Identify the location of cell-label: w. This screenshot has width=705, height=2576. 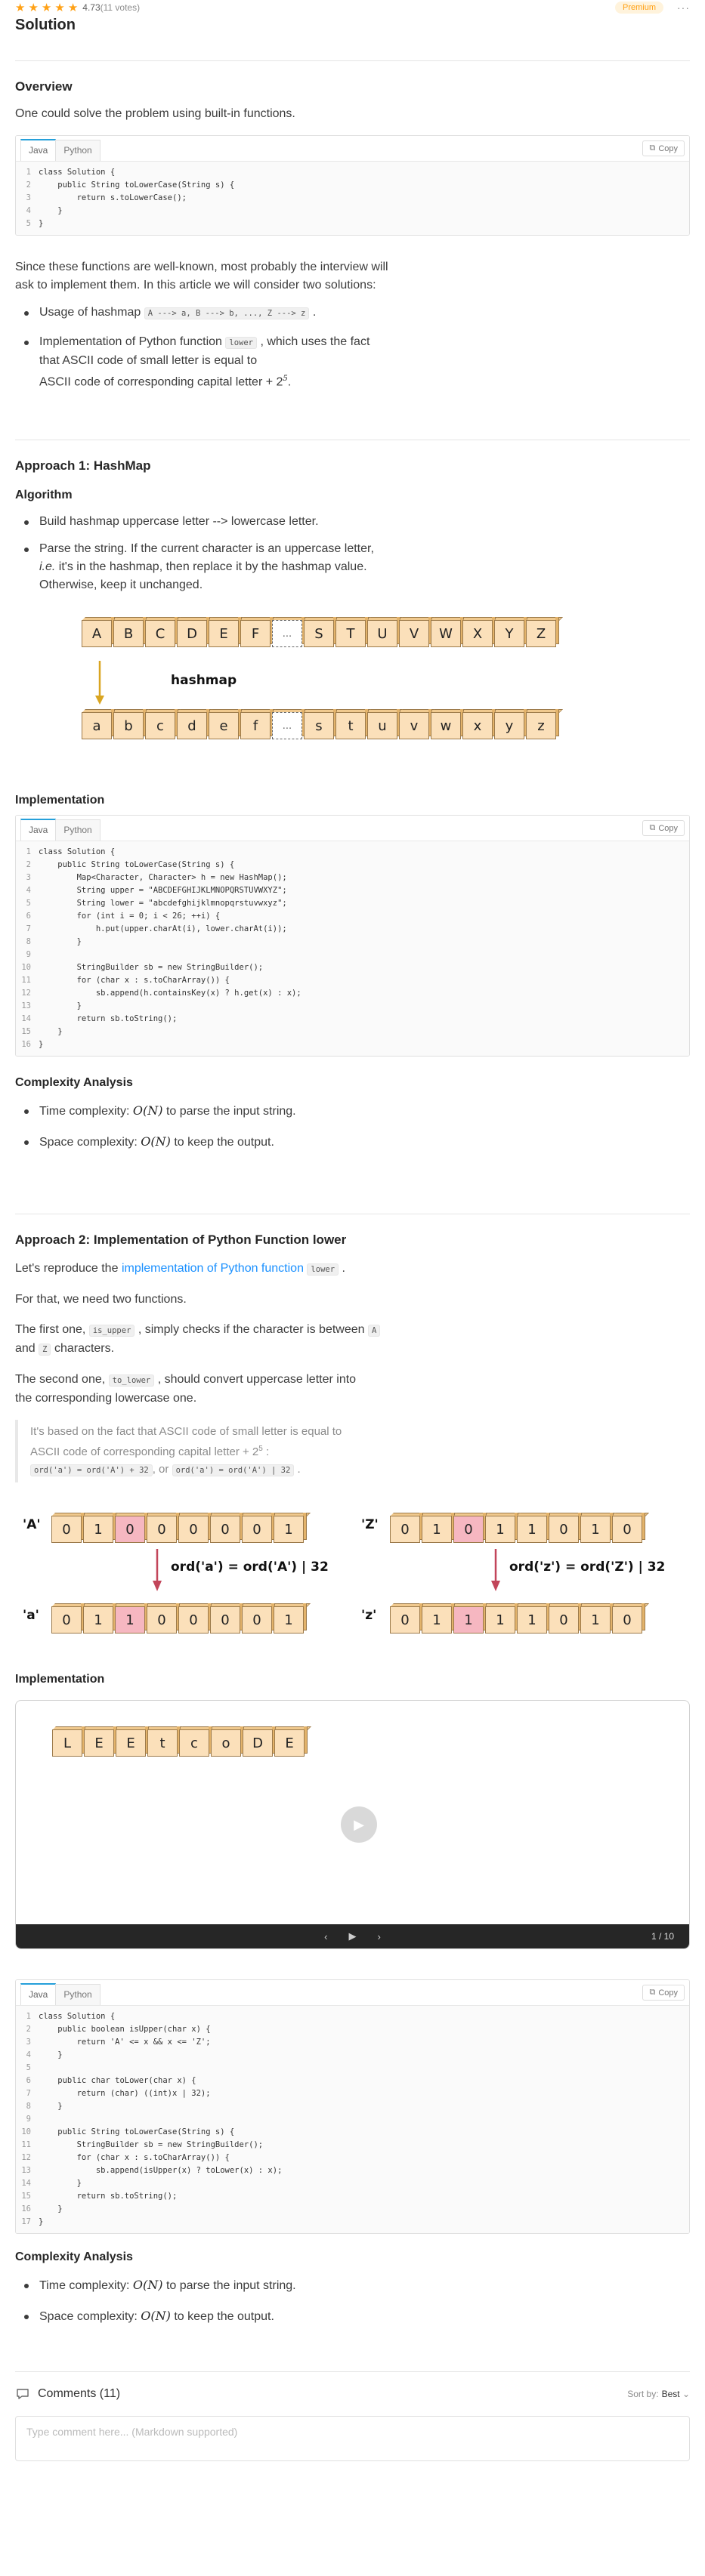
(446, 726).